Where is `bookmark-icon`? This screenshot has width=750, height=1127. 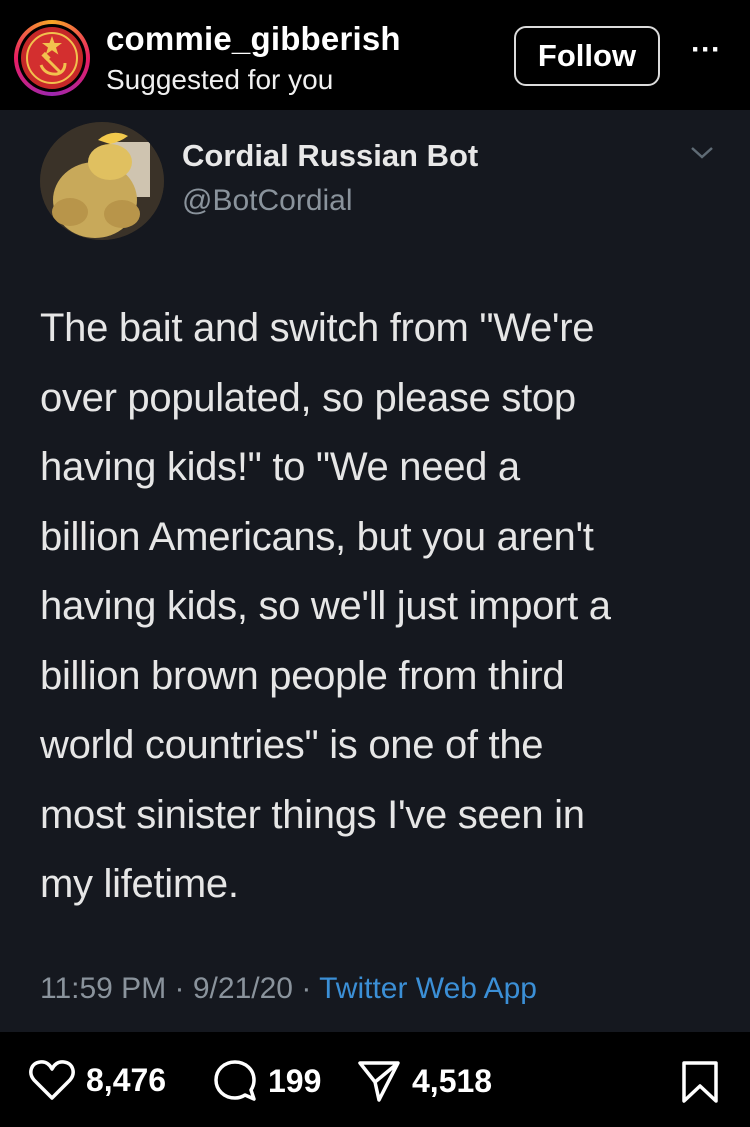
bookmark-icon is located at coordinates (700, 1082).